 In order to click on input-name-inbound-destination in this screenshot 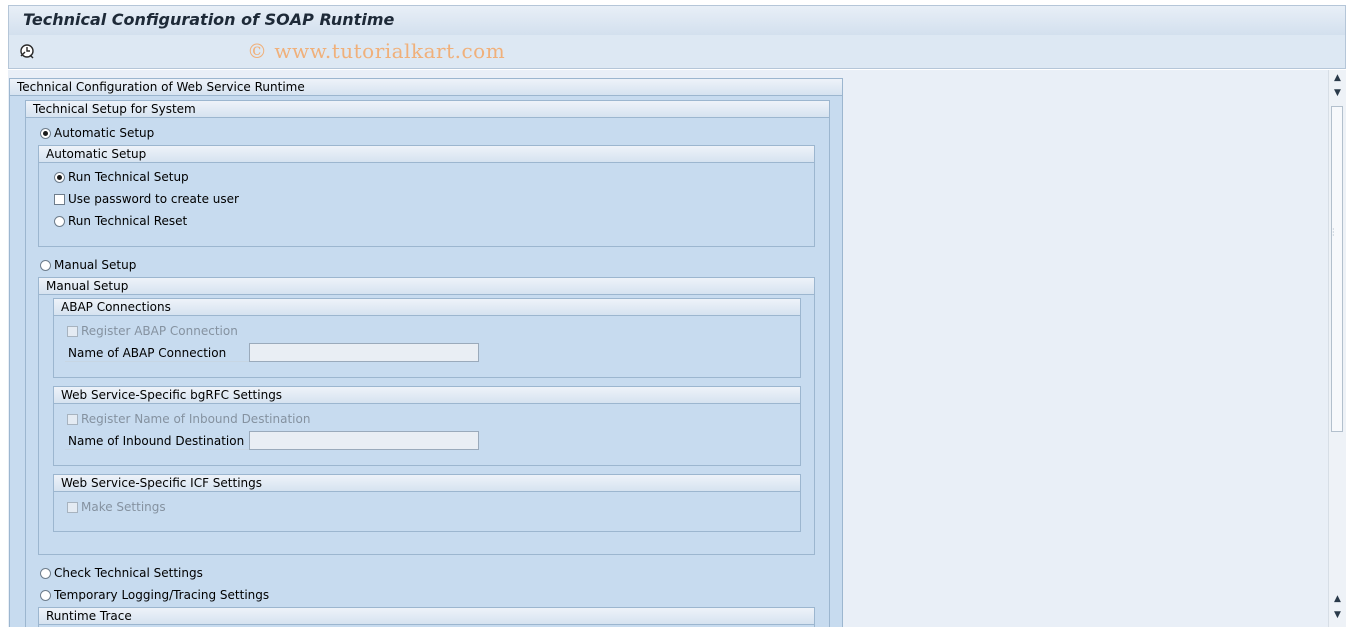, I will do `click(364, 440)`.